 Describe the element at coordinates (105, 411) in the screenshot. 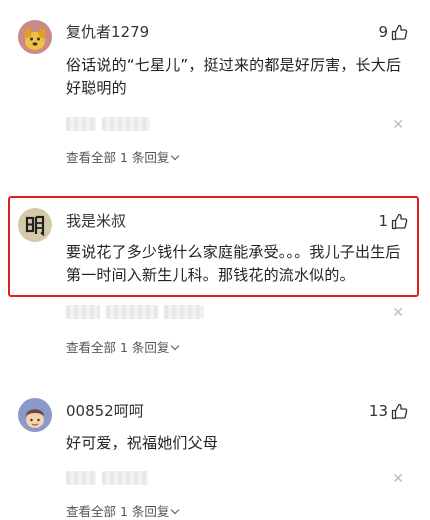

I see `username: 00852呵呵` at that location.